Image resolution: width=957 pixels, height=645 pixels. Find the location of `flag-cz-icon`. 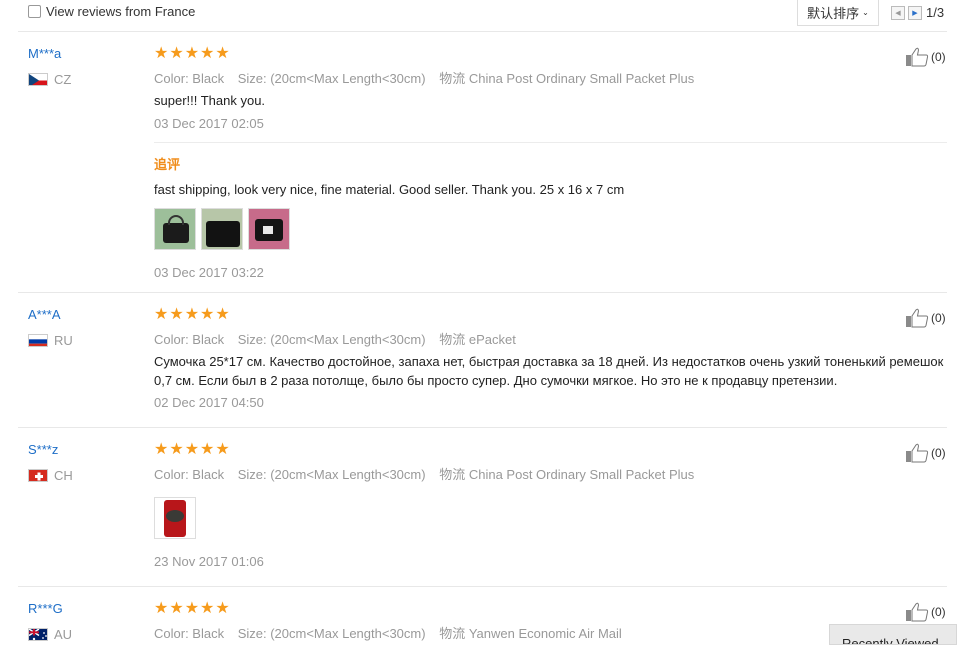

flag-cz-icon is located at coordinates (38, 79).